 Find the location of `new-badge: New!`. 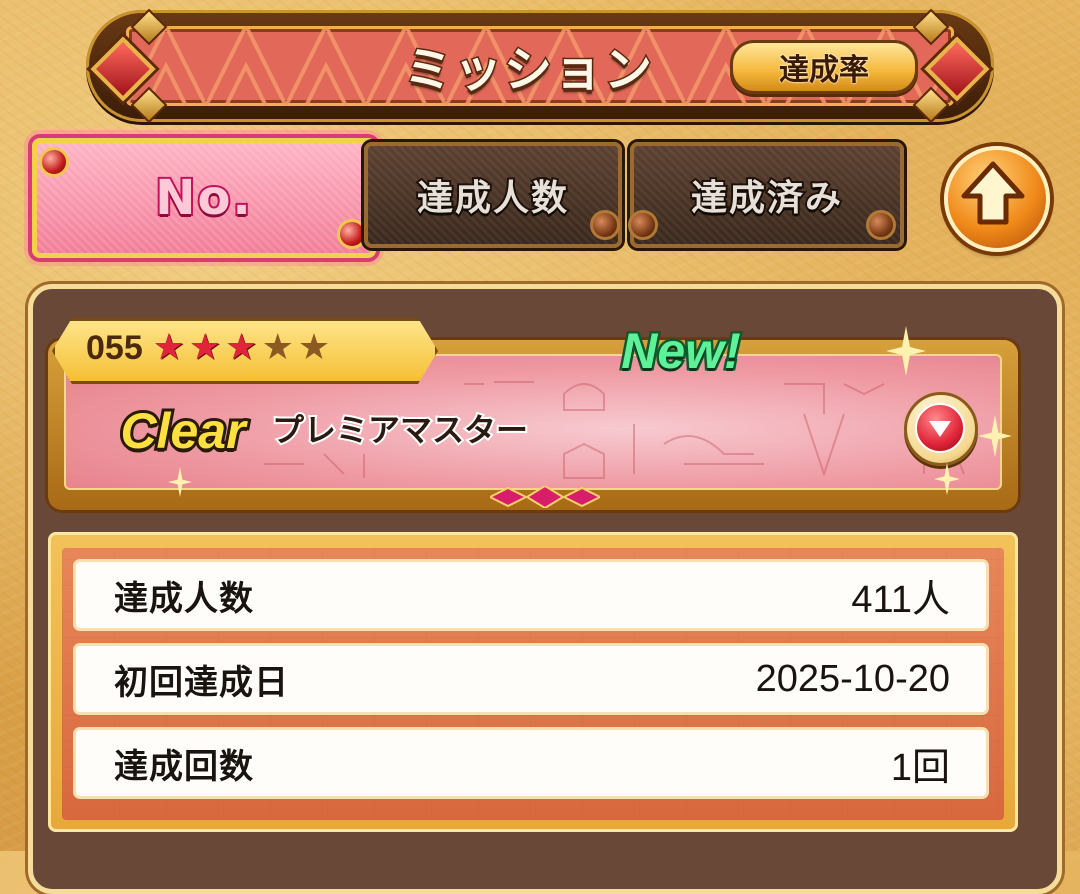

new-badge: New! is located at coordinates (681, 351).